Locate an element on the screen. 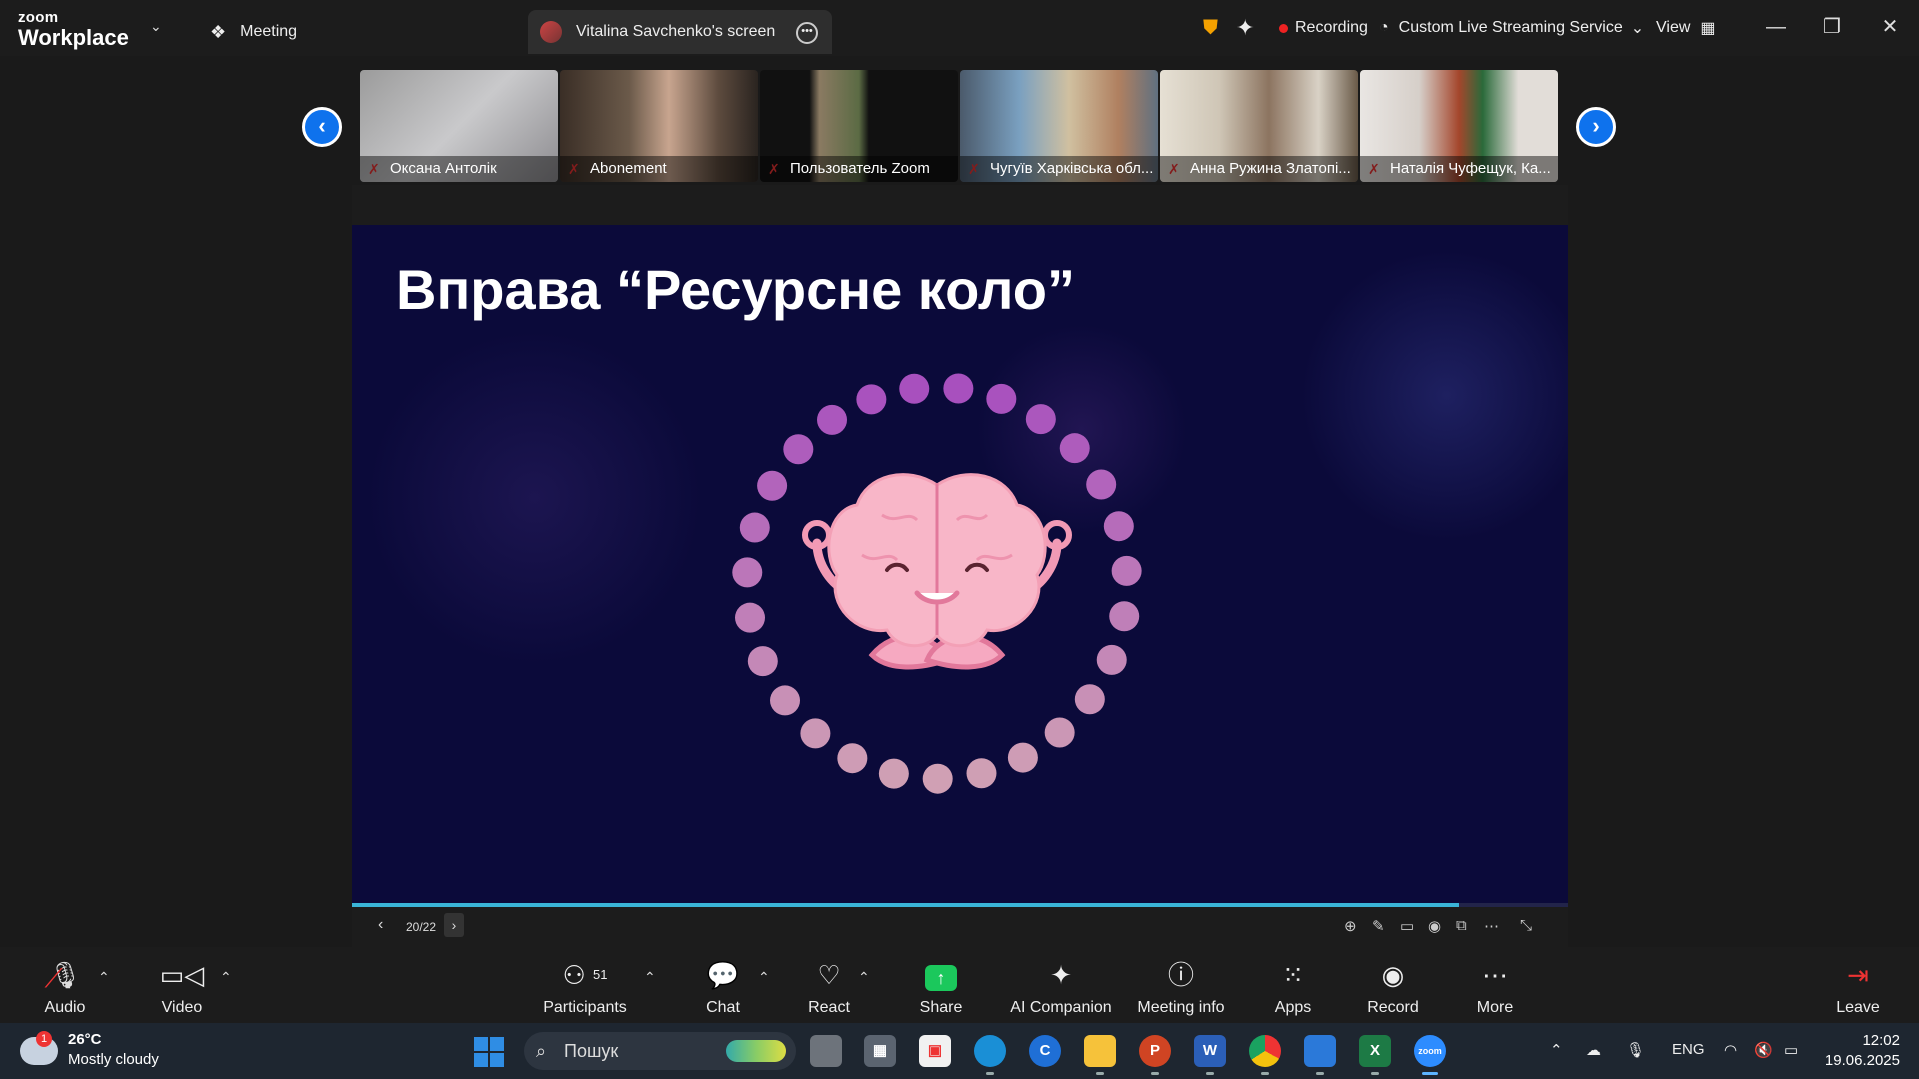 The height and width of the screenshot is (1079, 1919). view-button: View ▦ is located at coordinates (1686, 28).